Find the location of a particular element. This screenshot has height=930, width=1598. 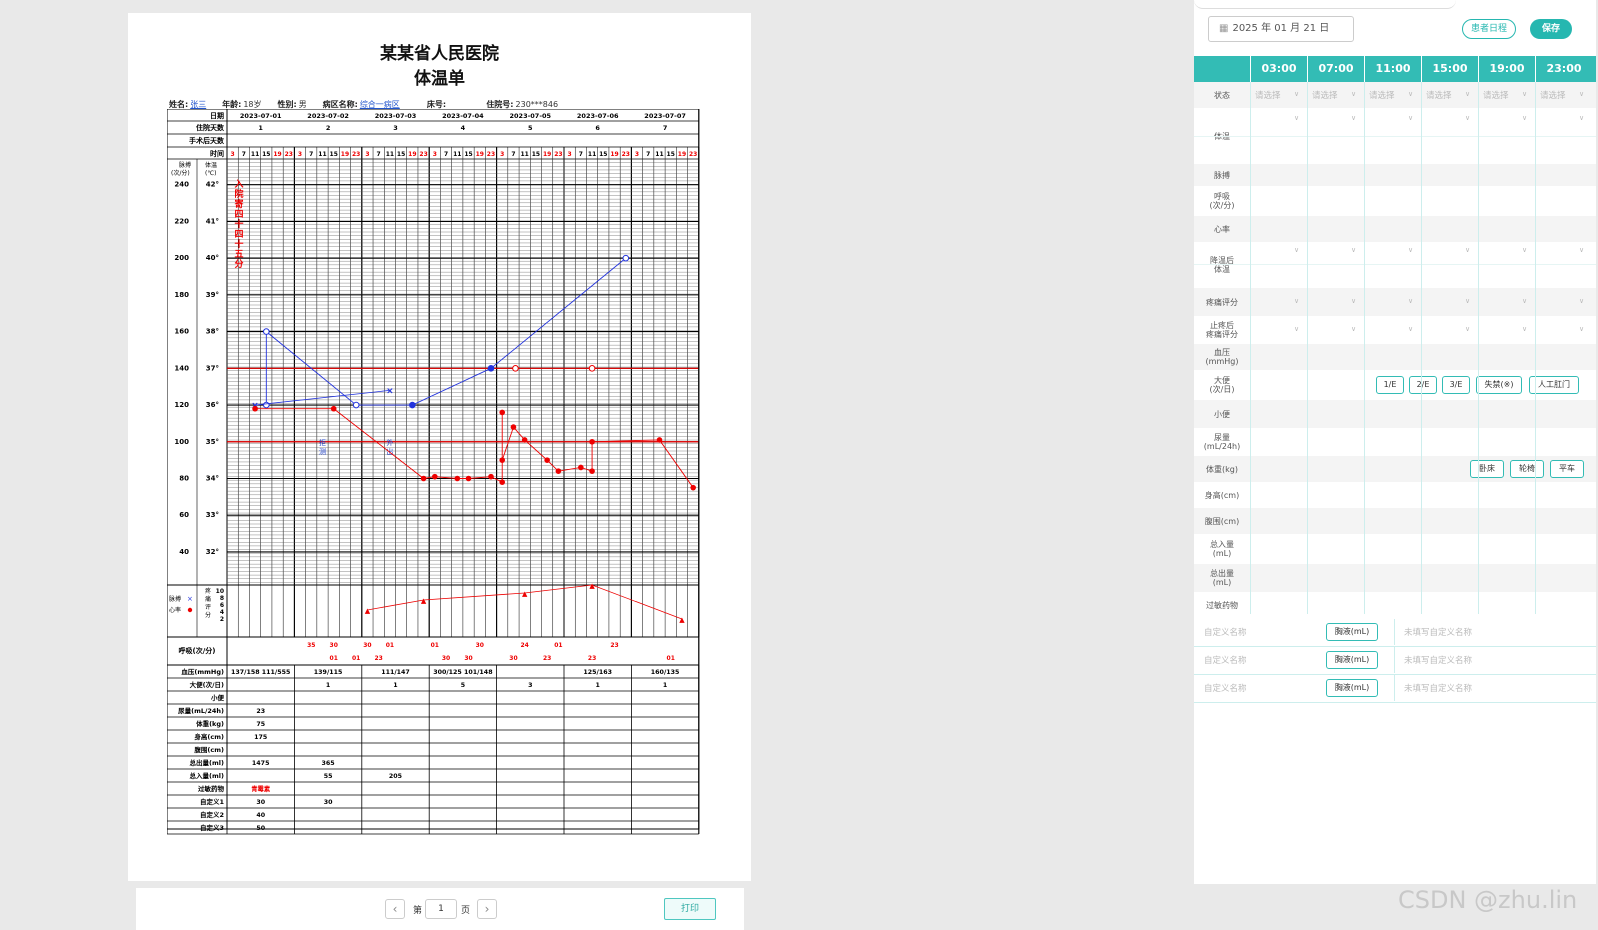

resp-value: 35 is located at coordinates (311, 645).